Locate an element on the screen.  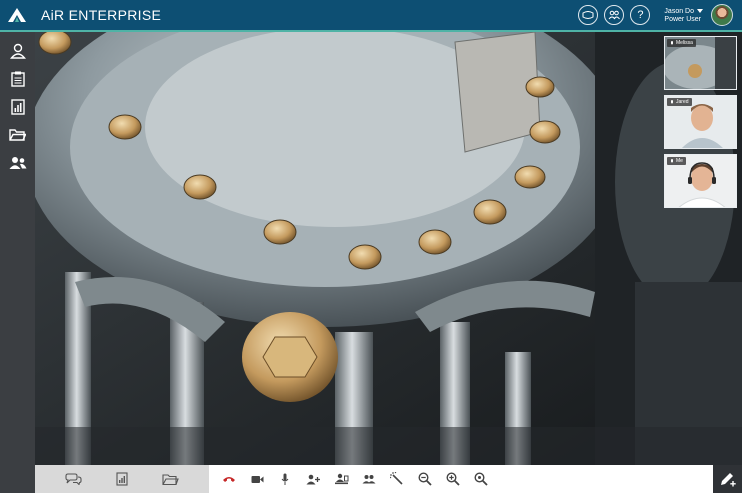
sidebar-item-profile is located at coordinates (17, 51).